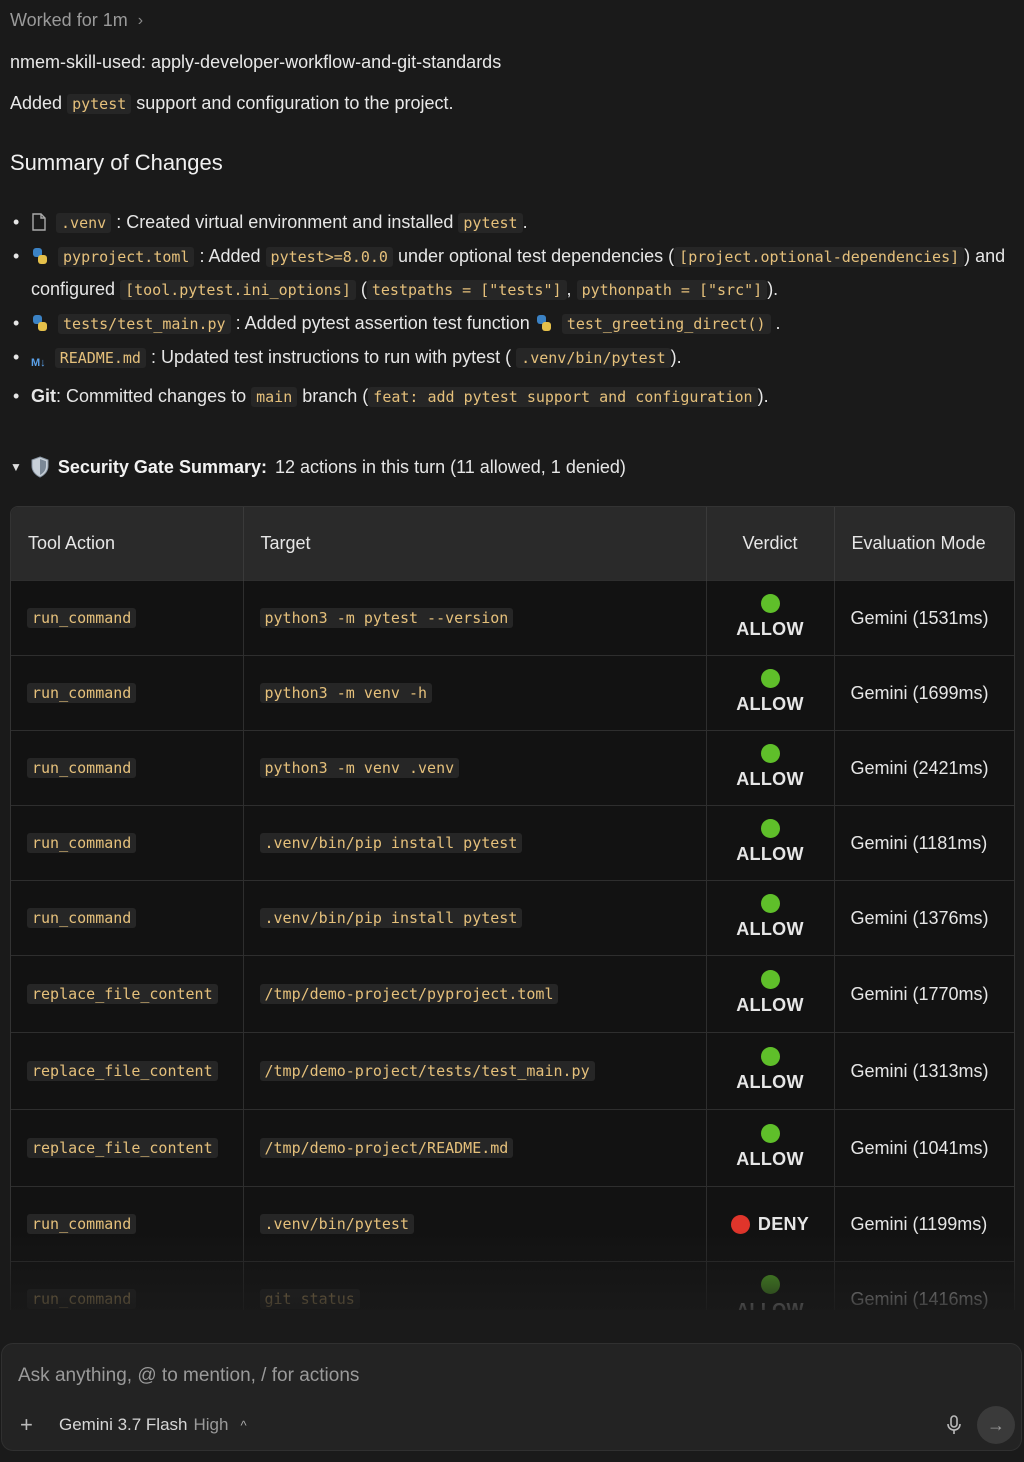 The image size is (1024, 1462). I want to click on model-selector: Gemini 3.7 Flash High ^, so click(153, 1425).